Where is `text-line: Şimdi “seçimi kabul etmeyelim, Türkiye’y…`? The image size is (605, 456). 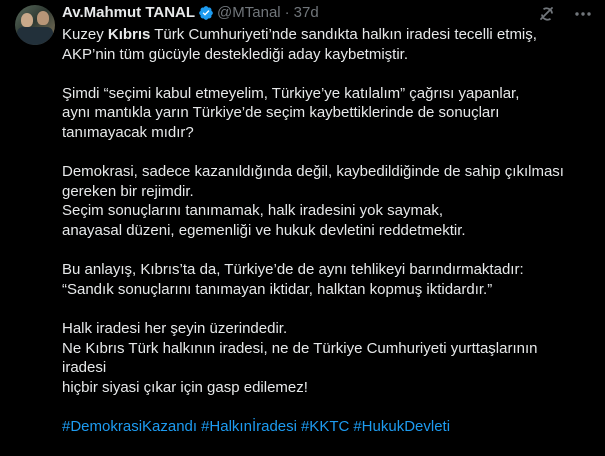
text-line: Şimdi “seçimi kabul etmeyelim, Türkiye’y… is located at coordinates (291, 93).